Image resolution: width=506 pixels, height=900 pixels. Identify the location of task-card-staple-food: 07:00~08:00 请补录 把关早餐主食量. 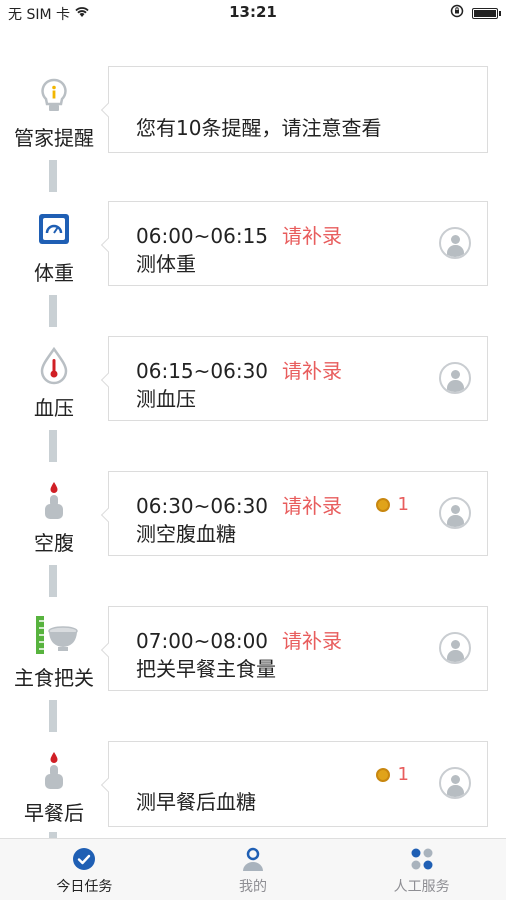
(298, 648).